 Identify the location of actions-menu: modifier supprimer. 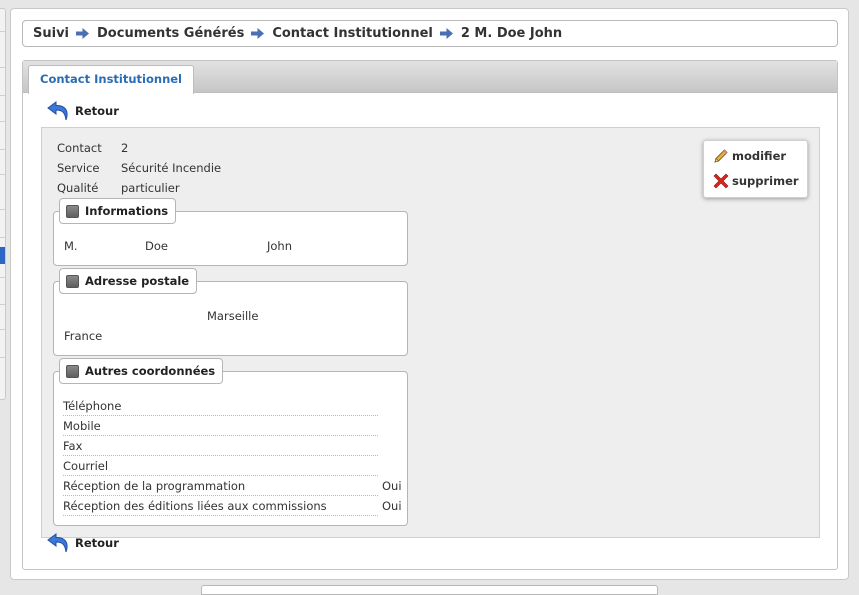
(755, 169).